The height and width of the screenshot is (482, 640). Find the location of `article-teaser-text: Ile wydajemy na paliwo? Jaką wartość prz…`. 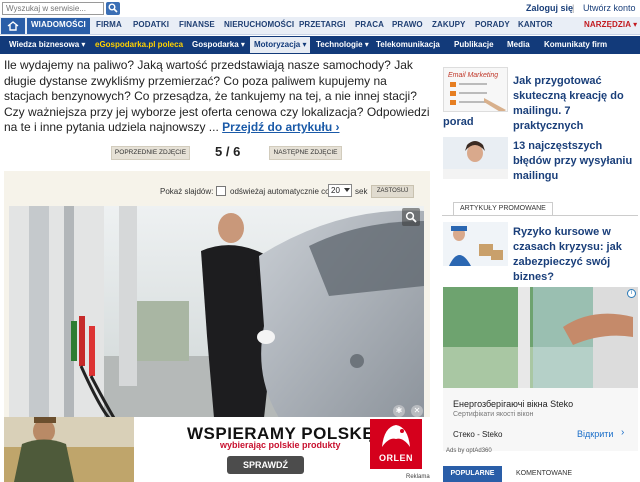

article-teaser-text: Ile wydajemy na paliwo? Jaką wartość prz… is located at coordinates (217, 96).